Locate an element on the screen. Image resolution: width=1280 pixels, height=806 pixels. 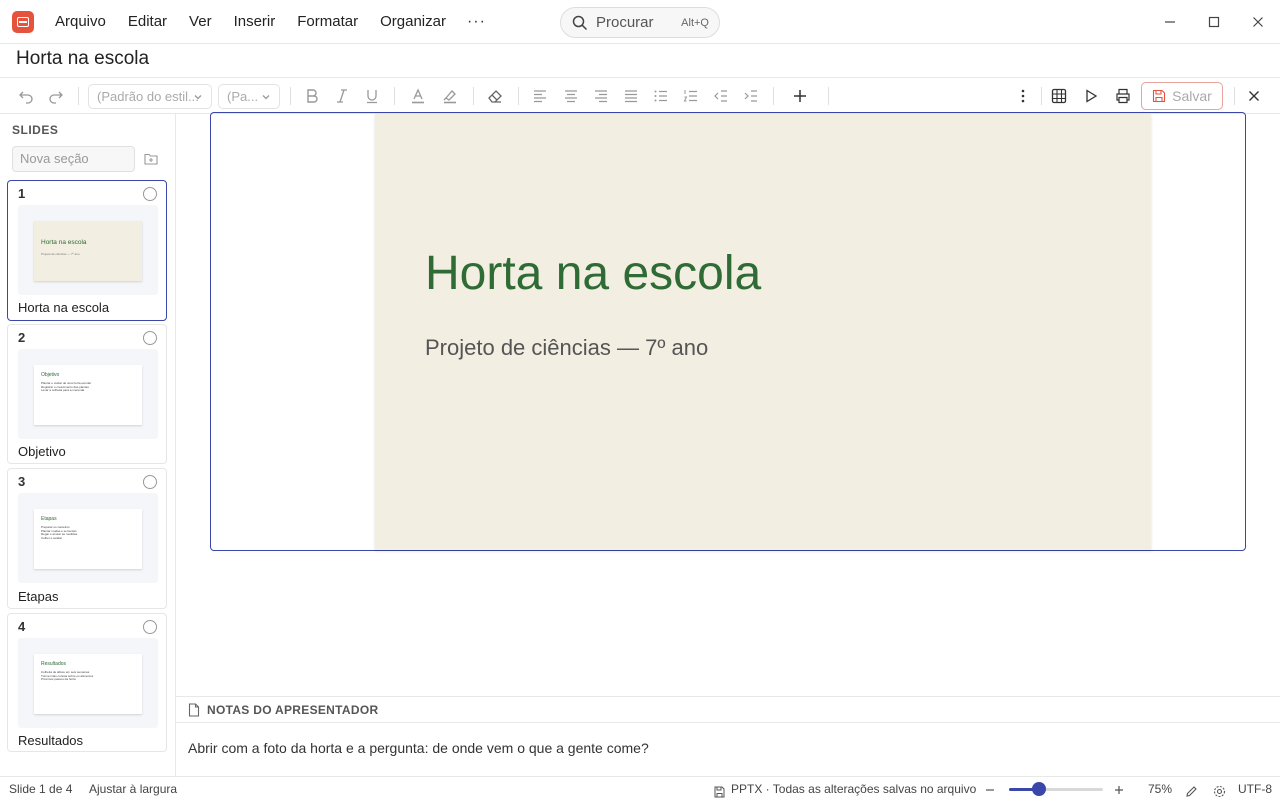
menu-formatar: Formatar is located at coordinates (327, 22).